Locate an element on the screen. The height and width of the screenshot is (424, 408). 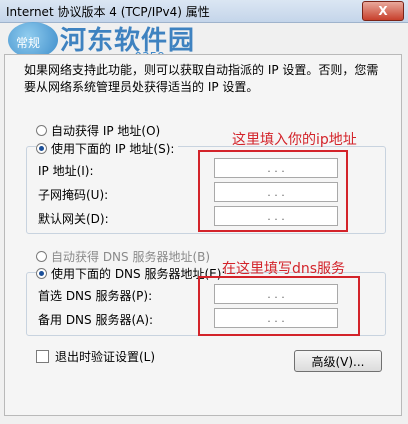
subnet-mask-label: 子网掩码(U): is located at coordinates (73, 195).